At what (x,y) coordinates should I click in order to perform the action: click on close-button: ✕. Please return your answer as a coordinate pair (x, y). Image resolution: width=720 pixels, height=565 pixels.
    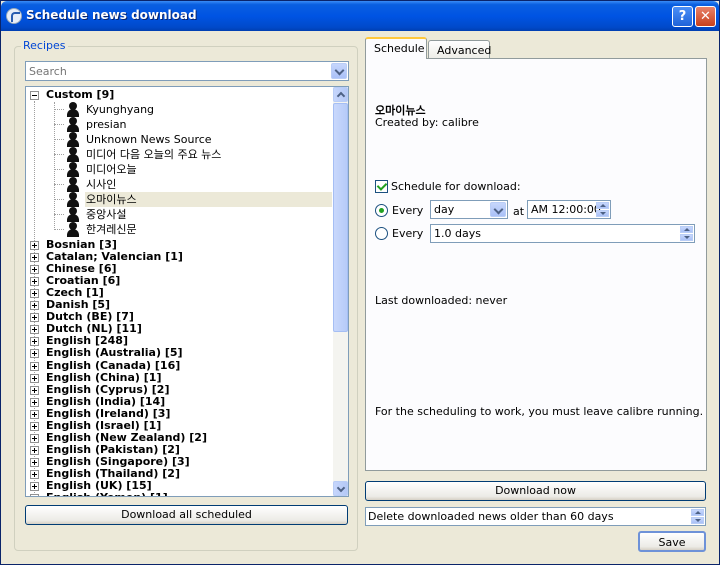
    Looking at the image, I should click on (705, 16).